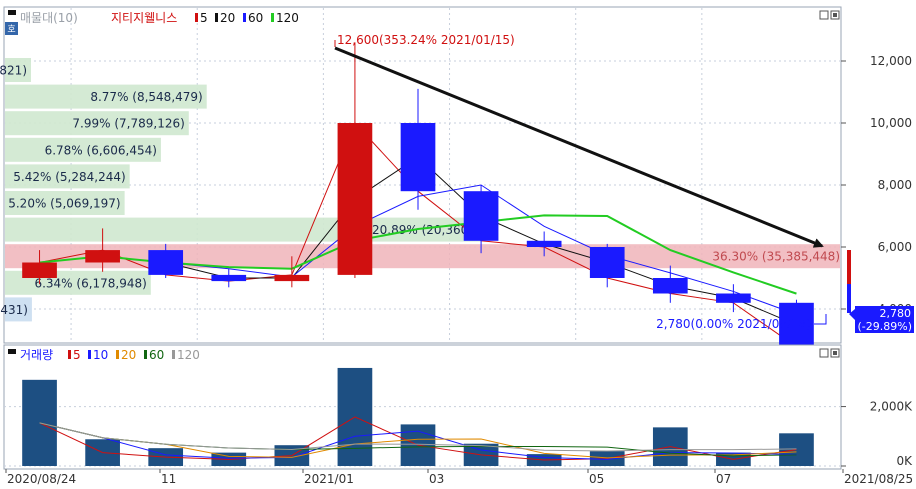 Image resolution: width=916 pixels, height=489 pixels. What do you see at coordinates (100, 355) in the screenshot?
I see `volume-legend-label-10: 10` at bounding box center [100, 355].